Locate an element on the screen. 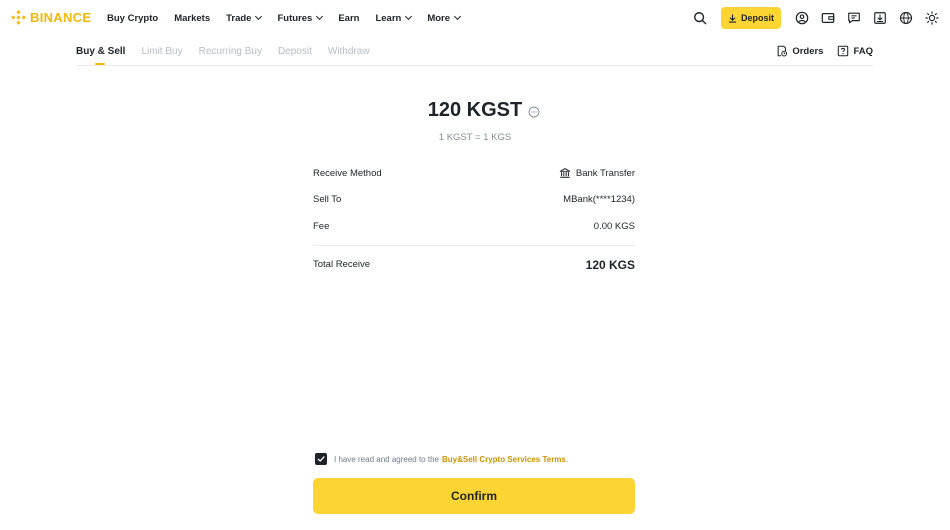 The image size is (950, 530). orders-icon is located at coordinates (782, 51).